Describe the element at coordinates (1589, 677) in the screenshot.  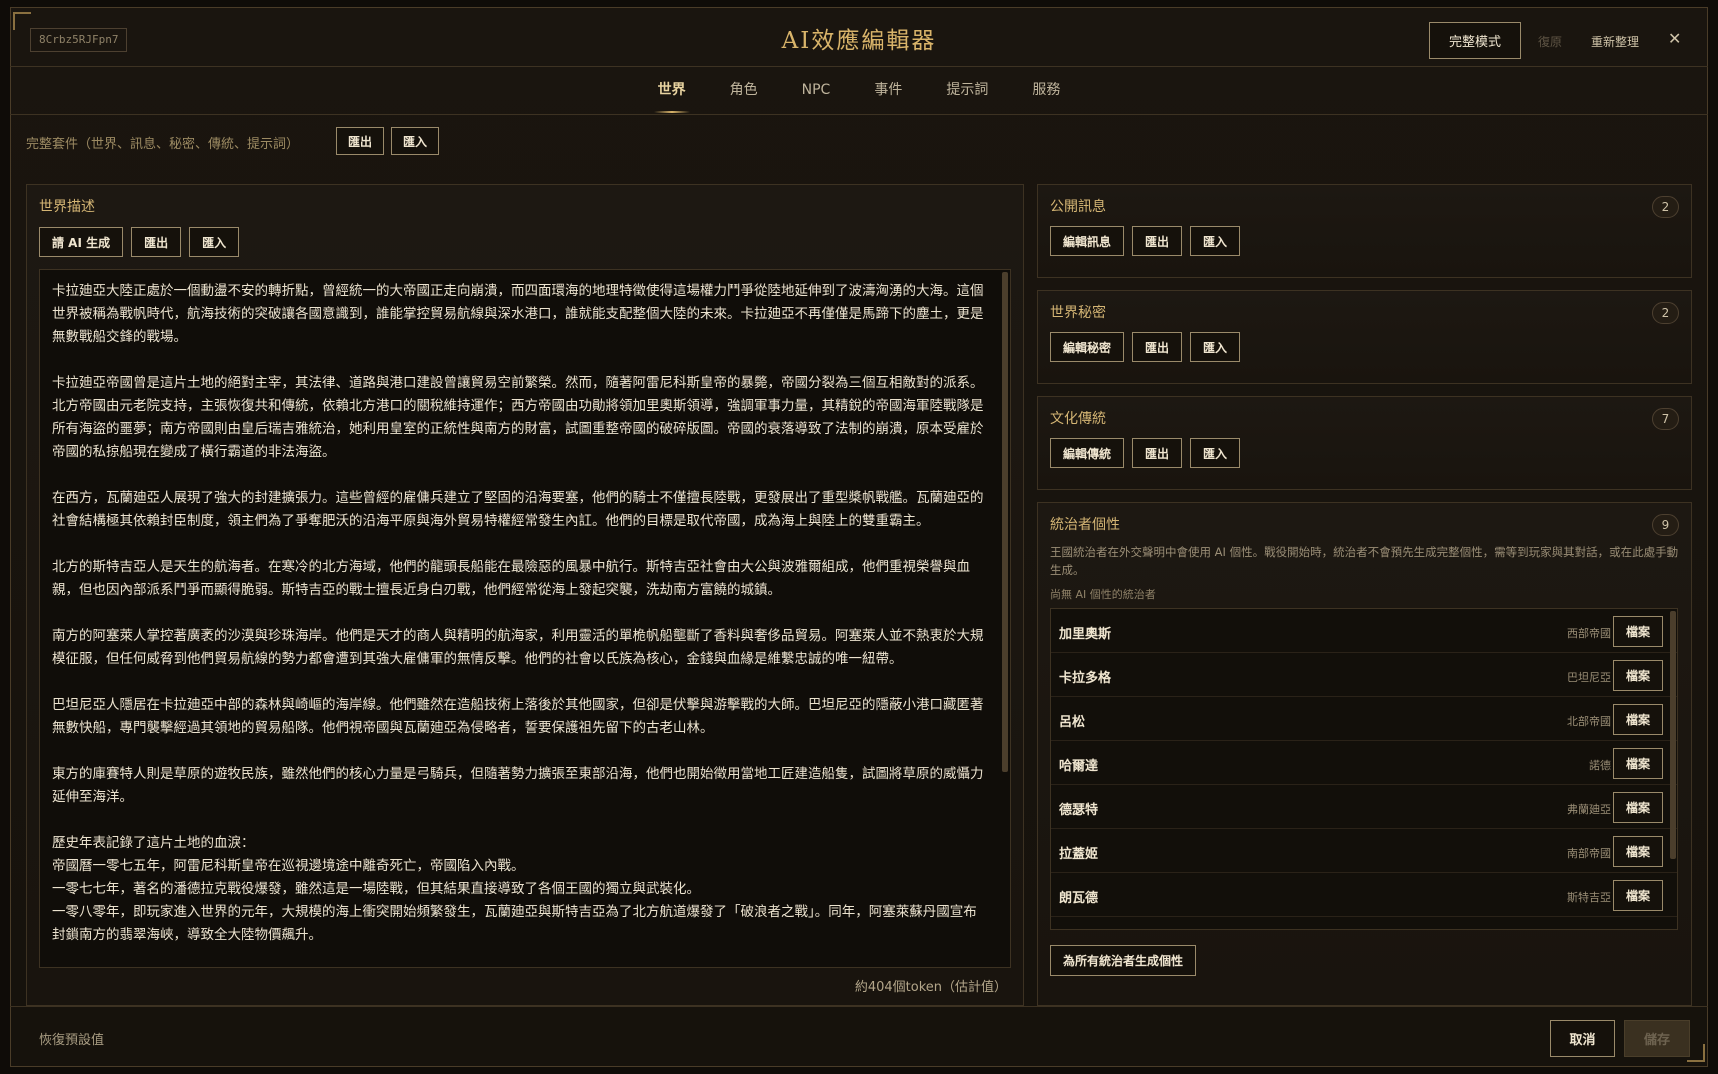
I see `ruler-faction: 巴坦尼亞` at that location.